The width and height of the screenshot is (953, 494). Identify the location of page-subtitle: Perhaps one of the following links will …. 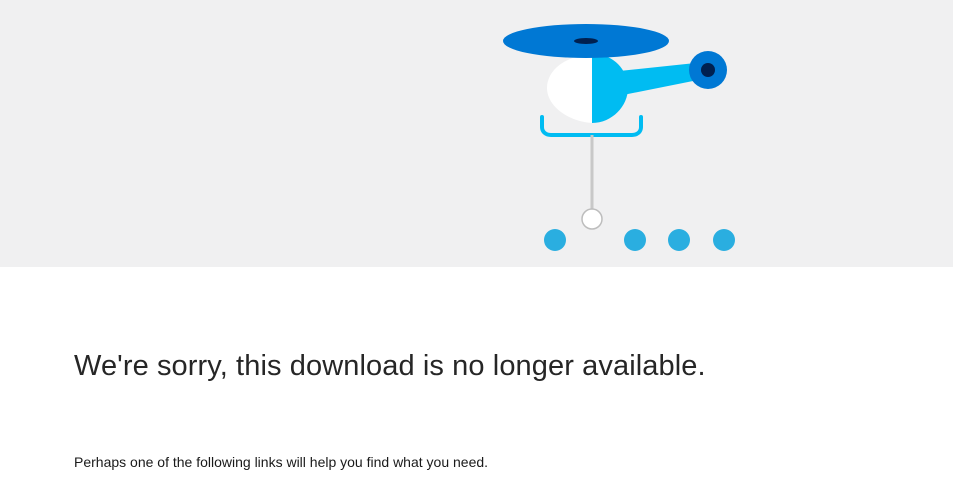
(281, 462).